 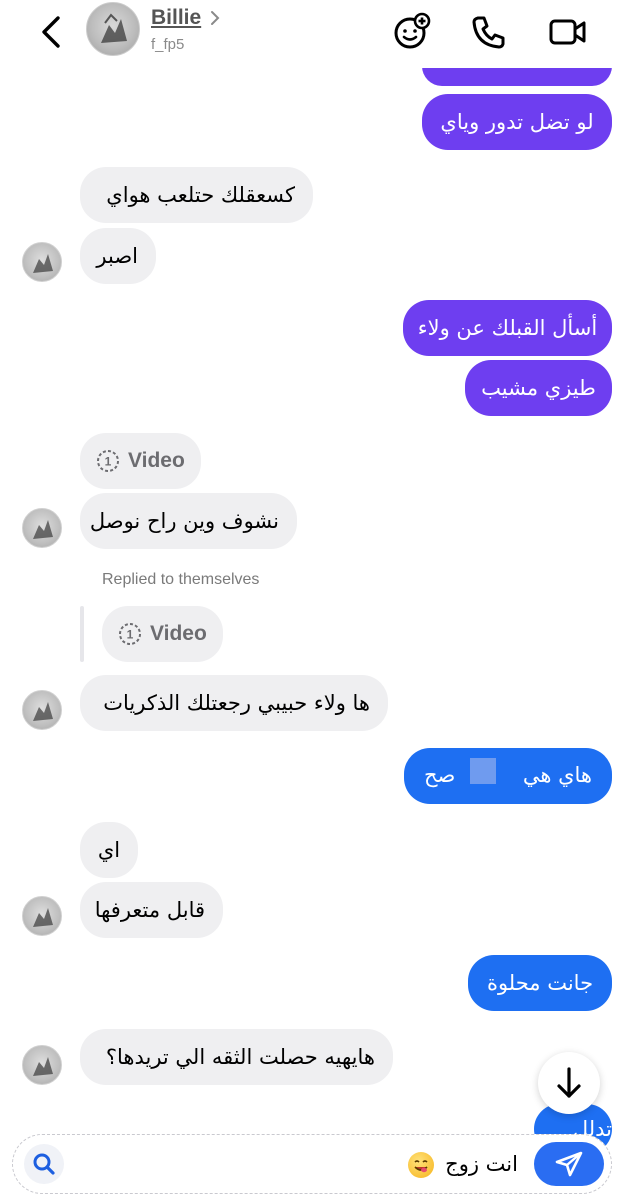 I want to click on message-text: نشوف وين راح نوصل, so click(x=184, y=520).